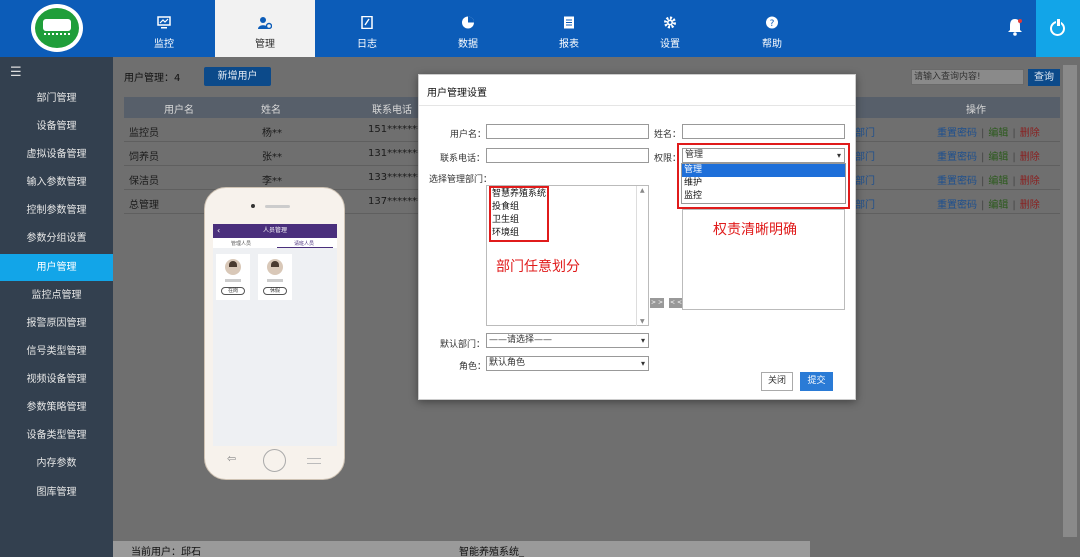 The image size is (1080, 557). Describe the element at coordinates (237, 76) in the screenshot. I see `add-user-button: 新增用户` at that location.